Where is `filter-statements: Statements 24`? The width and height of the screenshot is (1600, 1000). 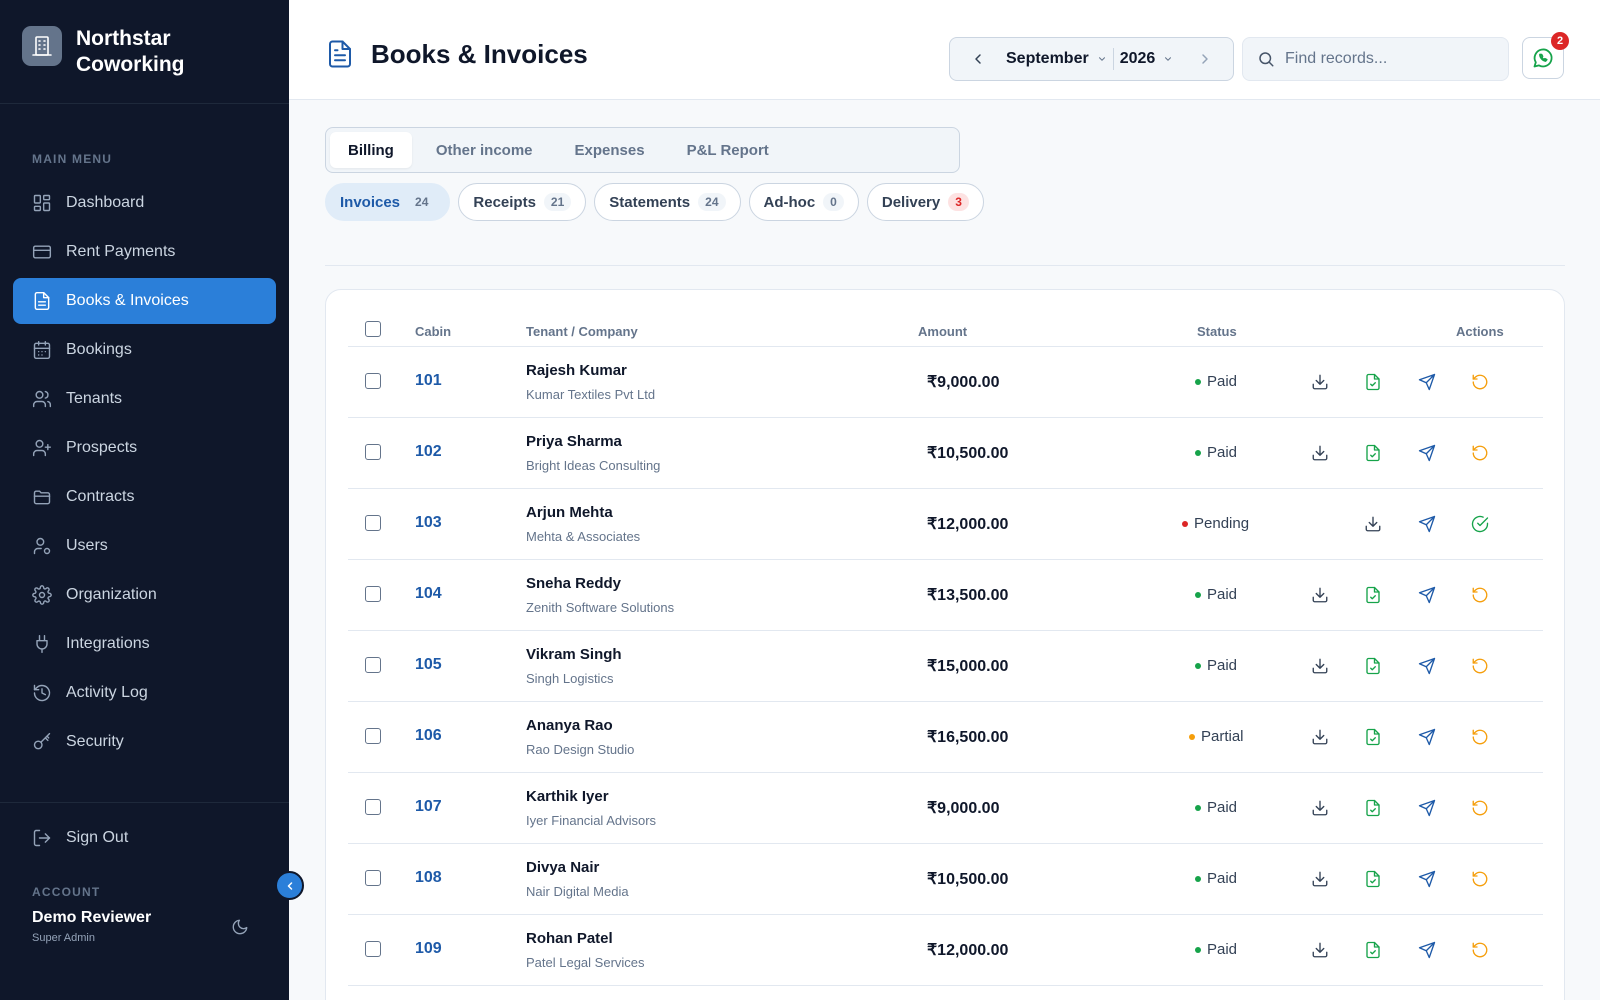
filter-statements: Statements 24 is located at coordinates (667, 202).